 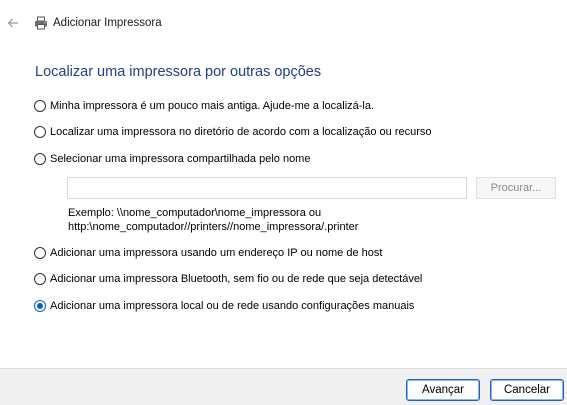 What do you see at coordinates (283, 386) in the screenshot?
I see `dialog-footer: Avançar Cancelar` at bounding box center [283, 386].